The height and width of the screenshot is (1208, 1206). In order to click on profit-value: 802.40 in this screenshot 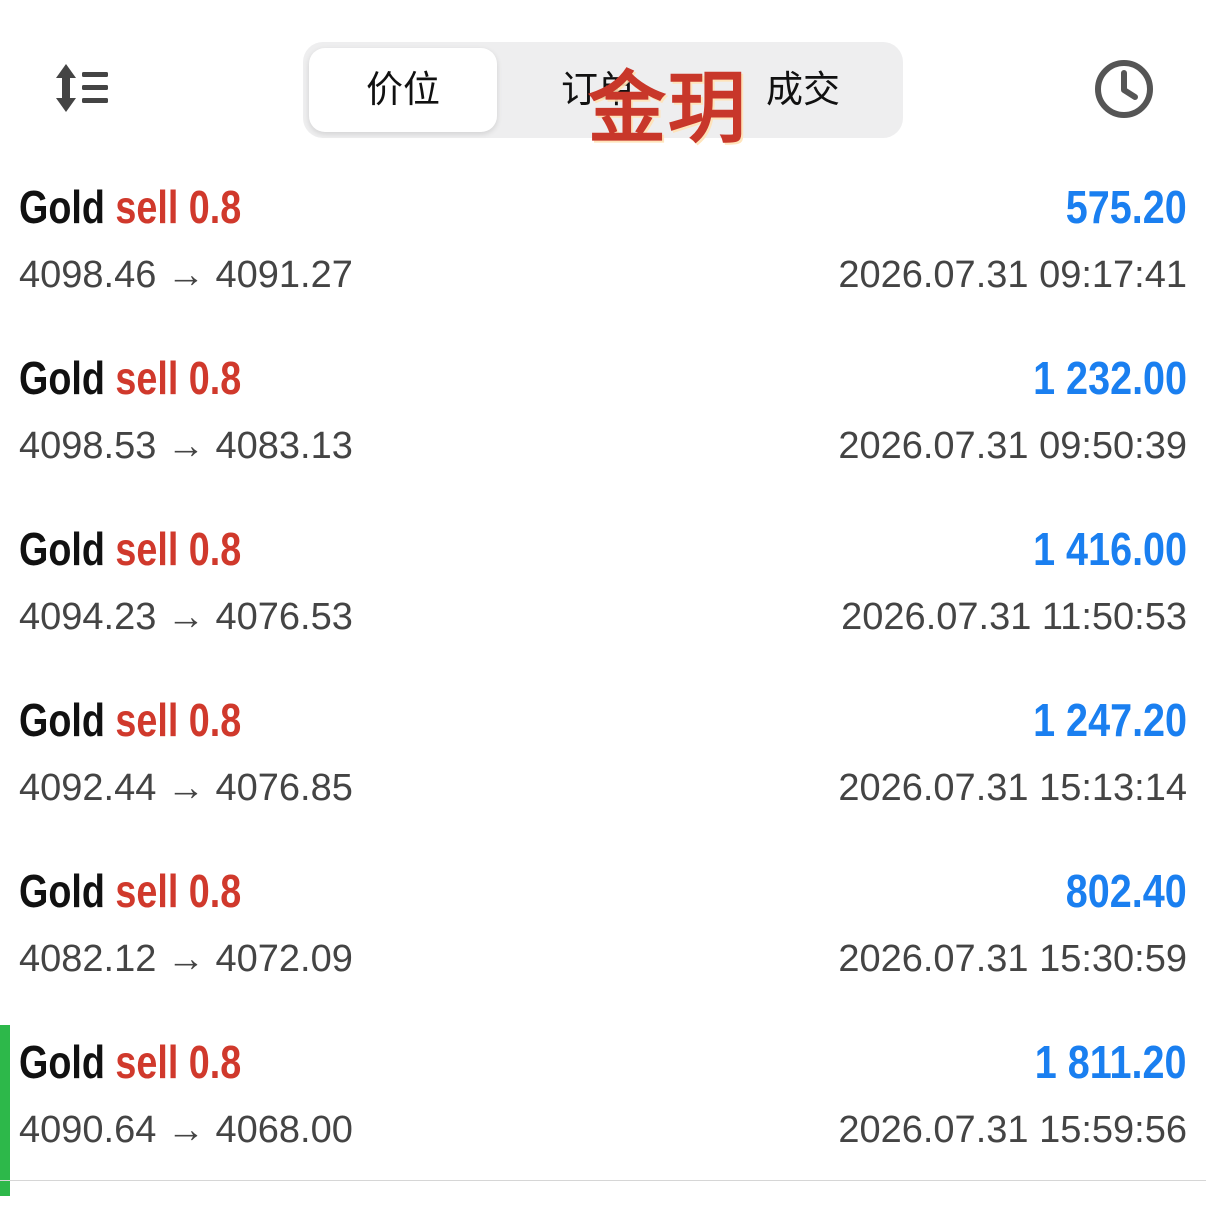, I will do `click(1126, 891)`.